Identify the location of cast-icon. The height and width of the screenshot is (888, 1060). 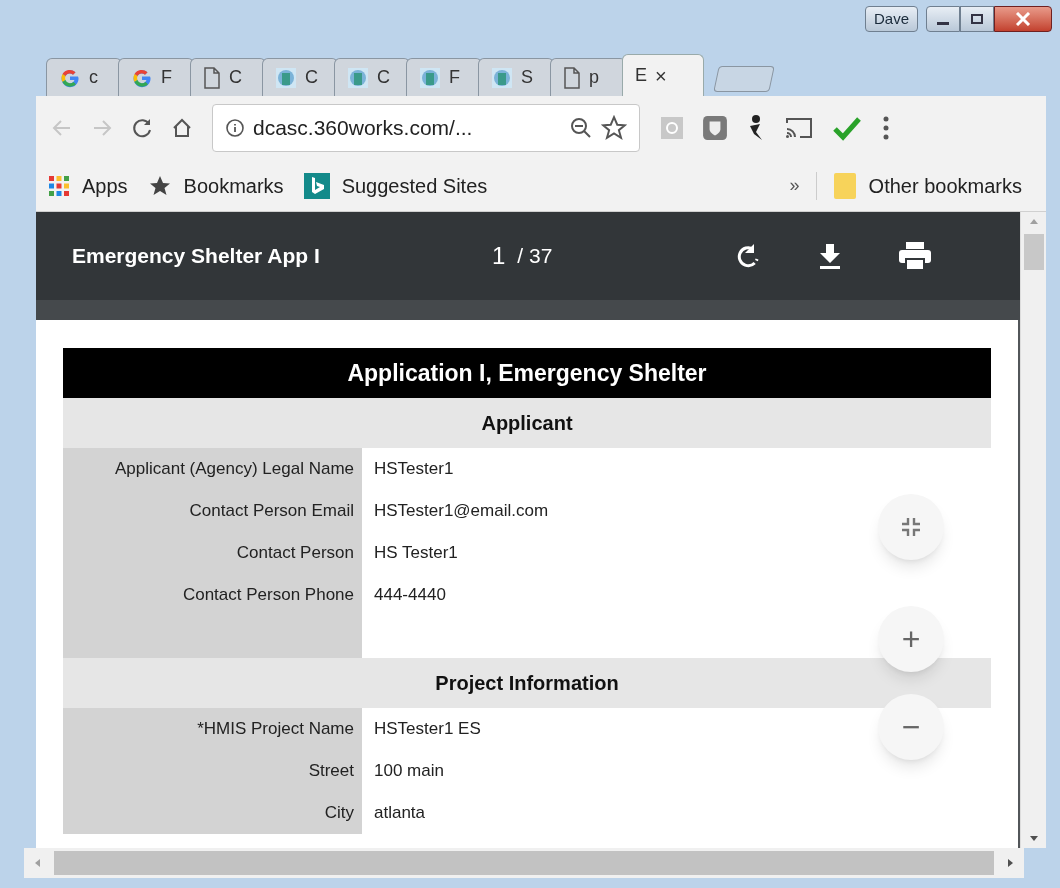
(799, 128).